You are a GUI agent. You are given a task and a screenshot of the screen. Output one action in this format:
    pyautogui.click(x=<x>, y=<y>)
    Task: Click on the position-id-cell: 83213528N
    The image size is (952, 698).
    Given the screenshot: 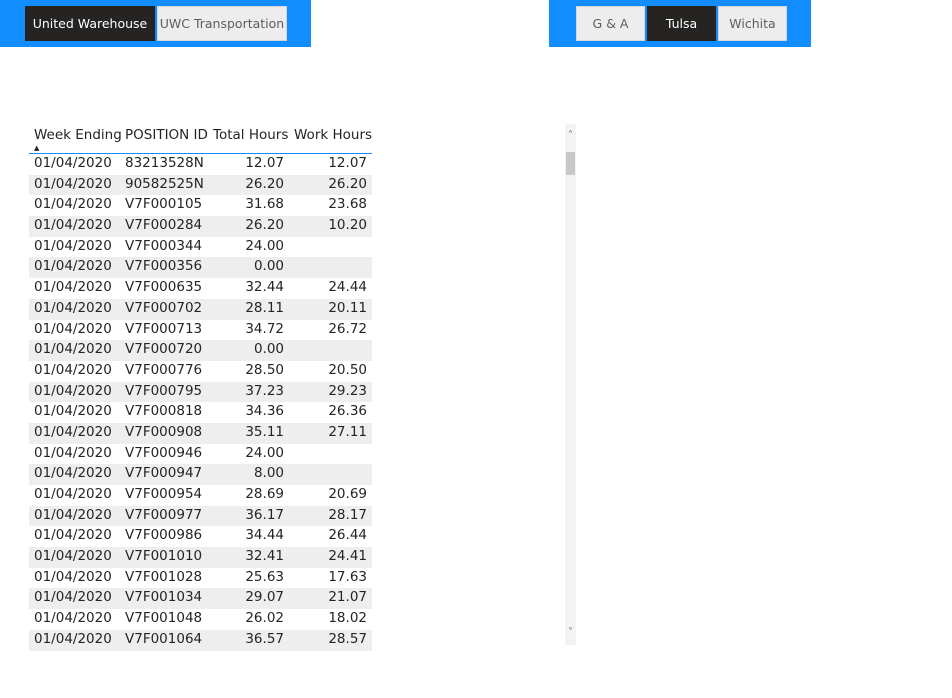 What is the action you would take?
    pyautogui.click(x=164, y=163)
    